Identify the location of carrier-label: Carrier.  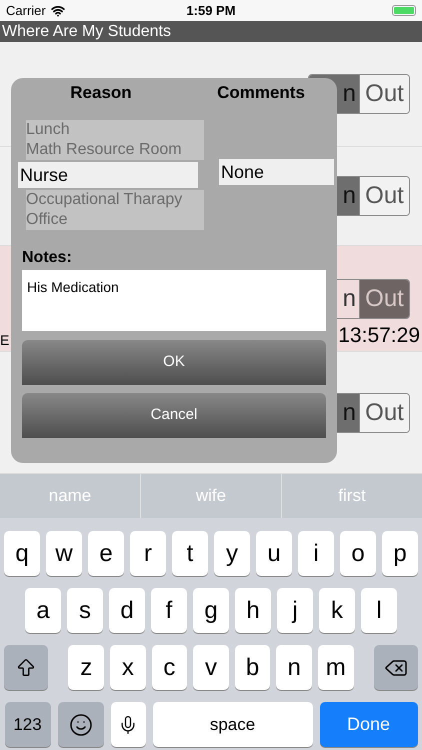
(26, 11).